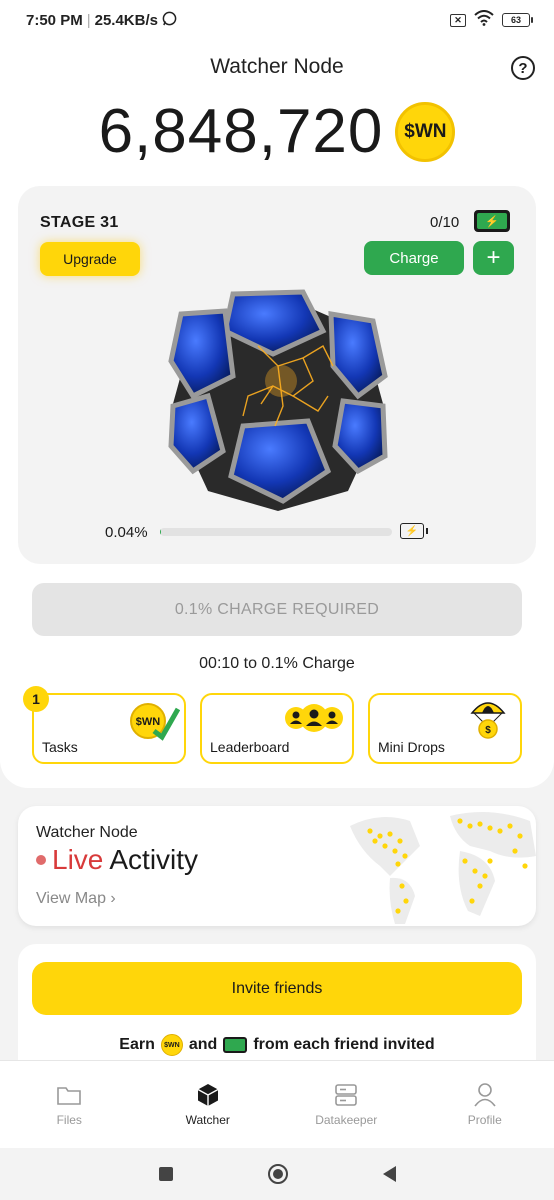 The width and height of the screenshot is (554, 1200). What do you see at coordinates (523, 68) in the screenshot?
I see `question-circle-icon: ?` at bounding box center [523, 68].